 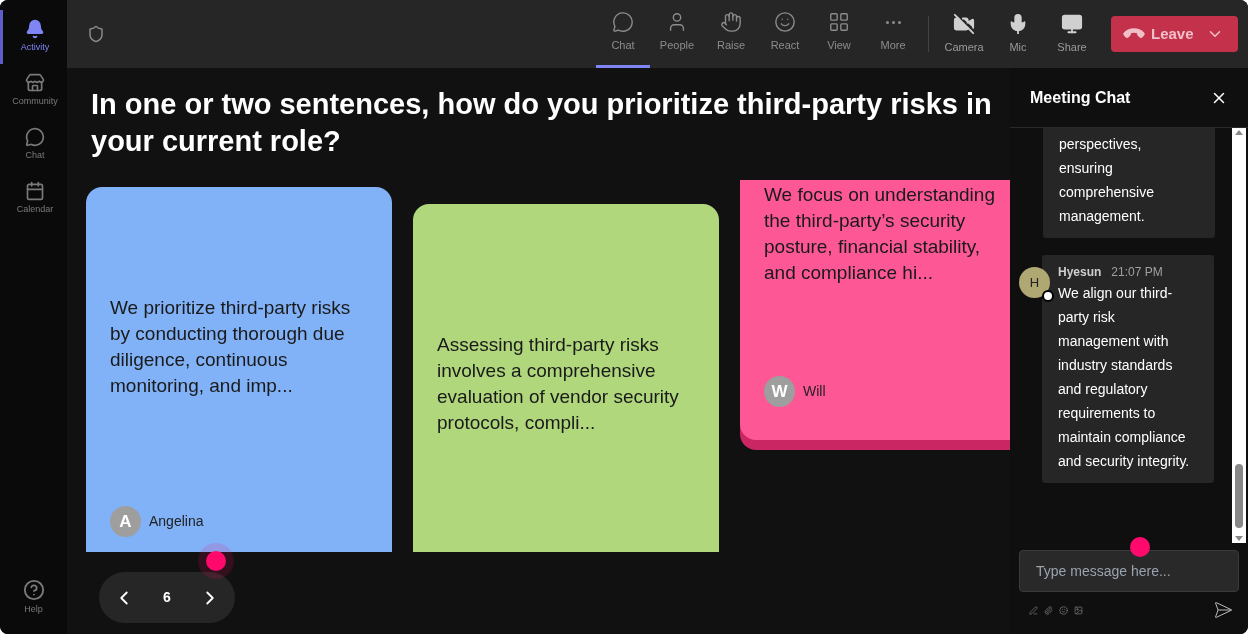 I want to click on device-button: Share, so click(x=1072, y=34).